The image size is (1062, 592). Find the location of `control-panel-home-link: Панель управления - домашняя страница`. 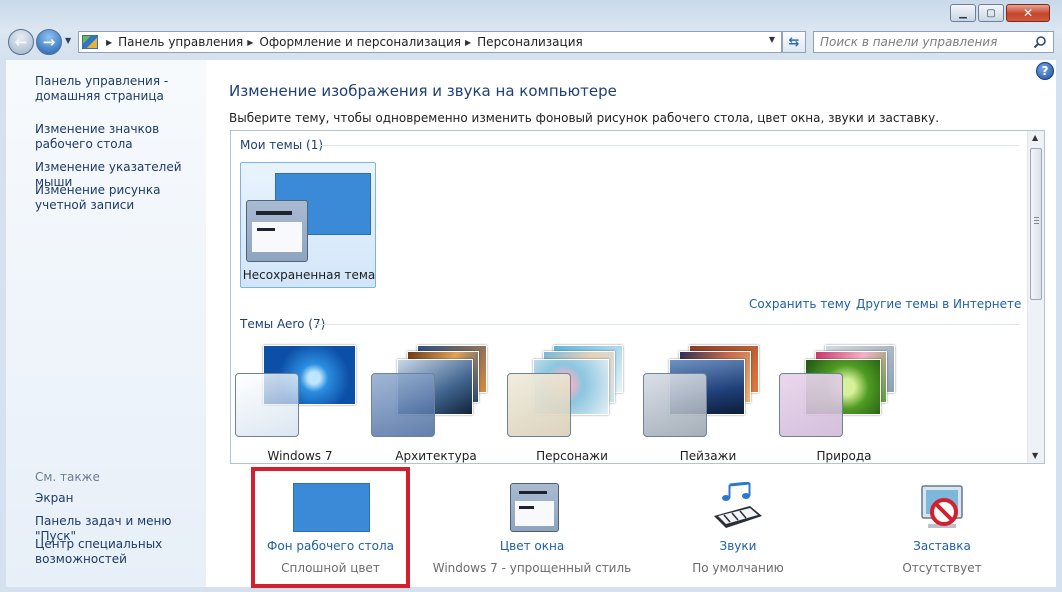

control-panel-home-link: Панель управления - домашняя страница is located at coordinates (120, 89).